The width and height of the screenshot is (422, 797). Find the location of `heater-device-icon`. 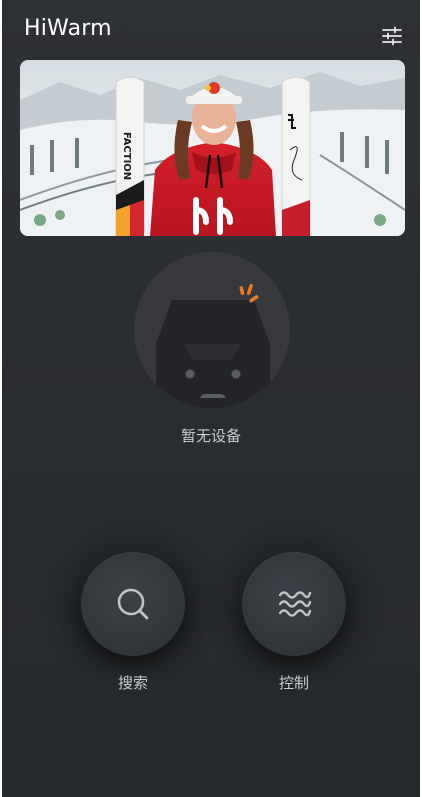

heater-device-icon is located at coordinates (212, 330).